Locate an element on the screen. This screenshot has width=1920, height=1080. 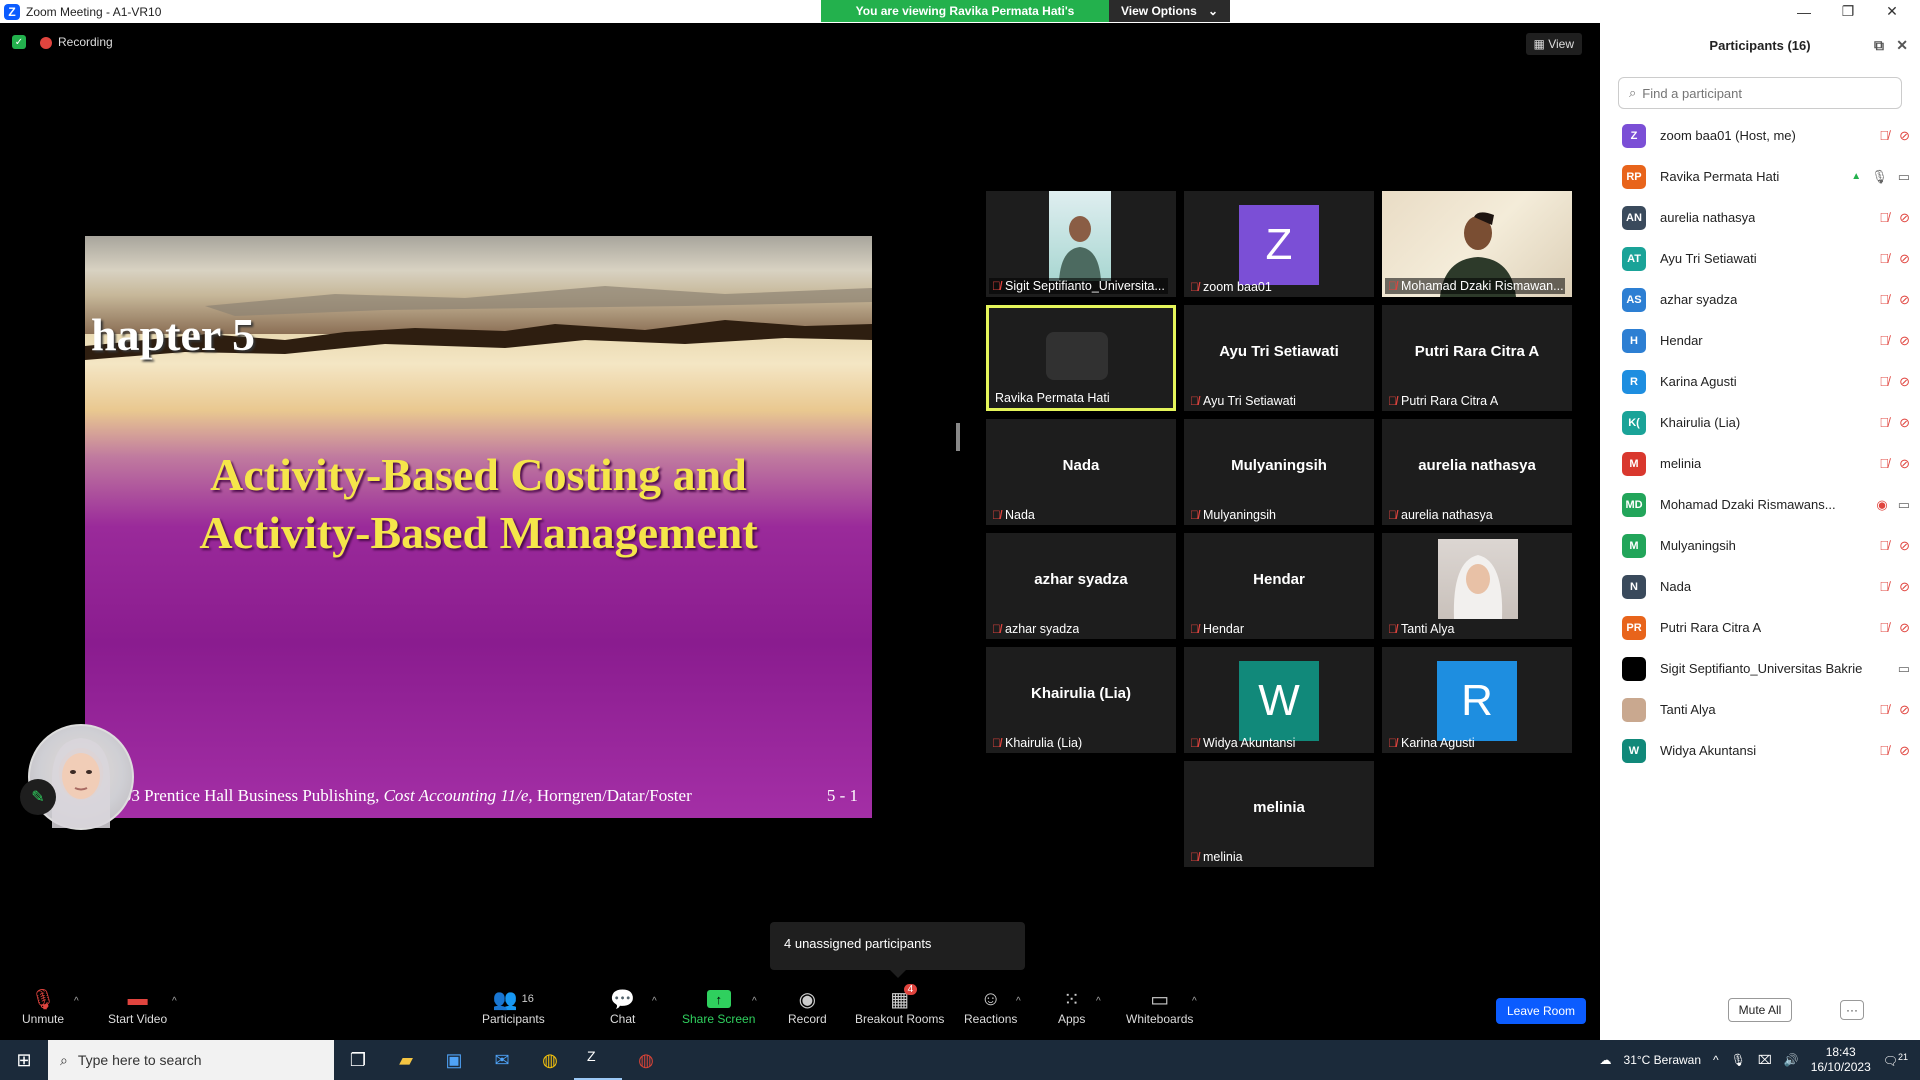
pop-out-icon: ⧉ is located at coordinates (1879, 45).